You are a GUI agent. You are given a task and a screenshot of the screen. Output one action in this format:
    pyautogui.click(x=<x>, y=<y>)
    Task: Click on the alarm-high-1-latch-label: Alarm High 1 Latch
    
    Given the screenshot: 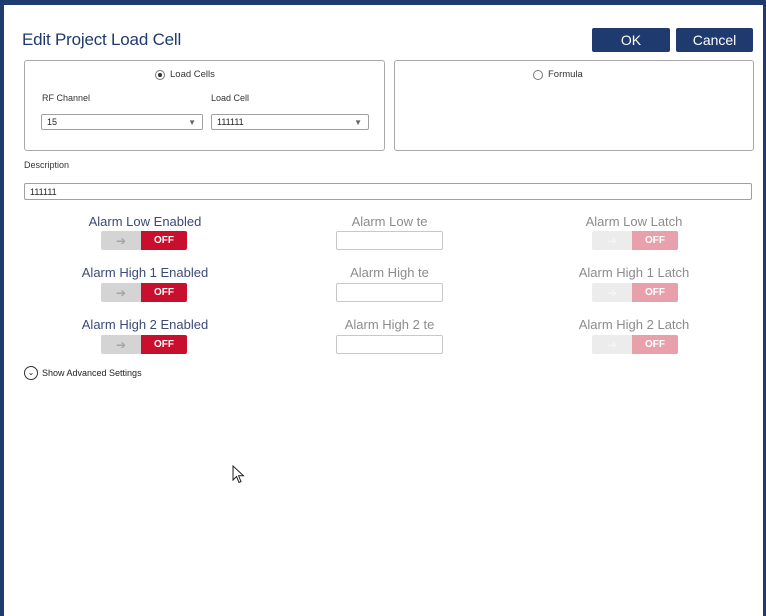 What is the action you would take?
    pyautogui.click(x=634, y=272)
    